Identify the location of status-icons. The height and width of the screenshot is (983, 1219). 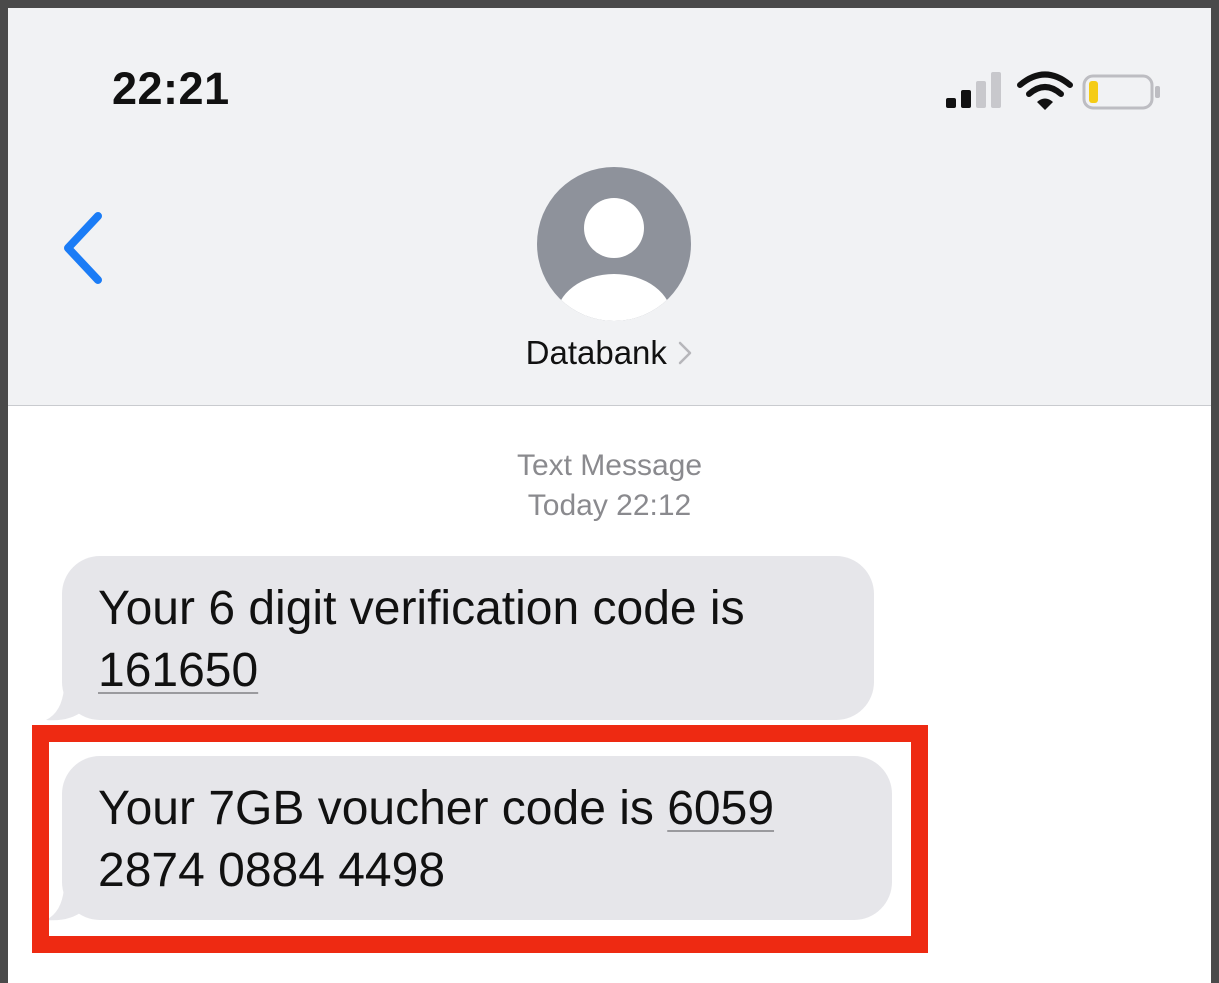
(1054, 93).